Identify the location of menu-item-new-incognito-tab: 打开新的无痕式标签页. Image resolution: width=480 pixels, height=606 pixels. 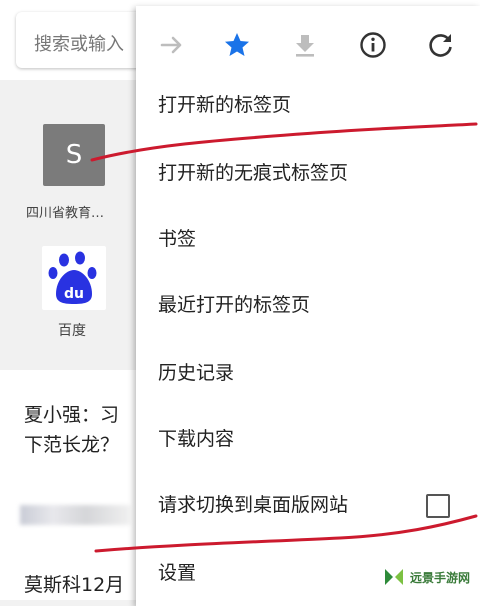
(253, 173).